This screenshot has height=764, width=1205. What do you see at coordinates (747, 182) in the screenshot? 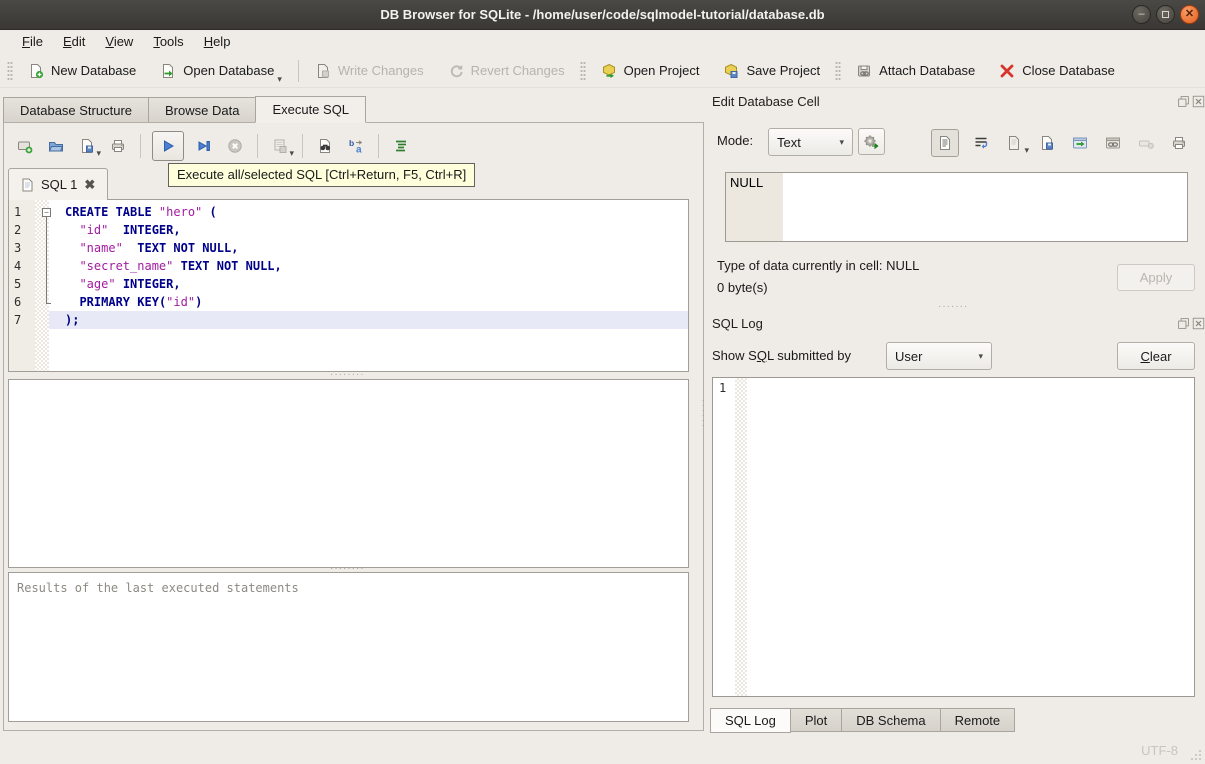
I see `cell-value: NULL` at bounding box center [747, 182].